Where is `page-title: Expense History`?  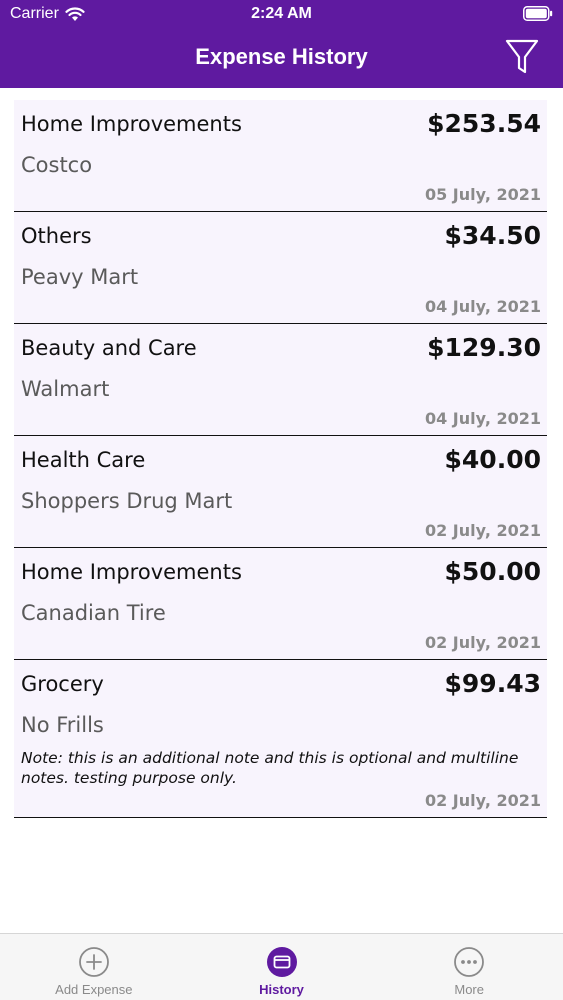 page-title: Expense History is located at coordinates (281, 56).